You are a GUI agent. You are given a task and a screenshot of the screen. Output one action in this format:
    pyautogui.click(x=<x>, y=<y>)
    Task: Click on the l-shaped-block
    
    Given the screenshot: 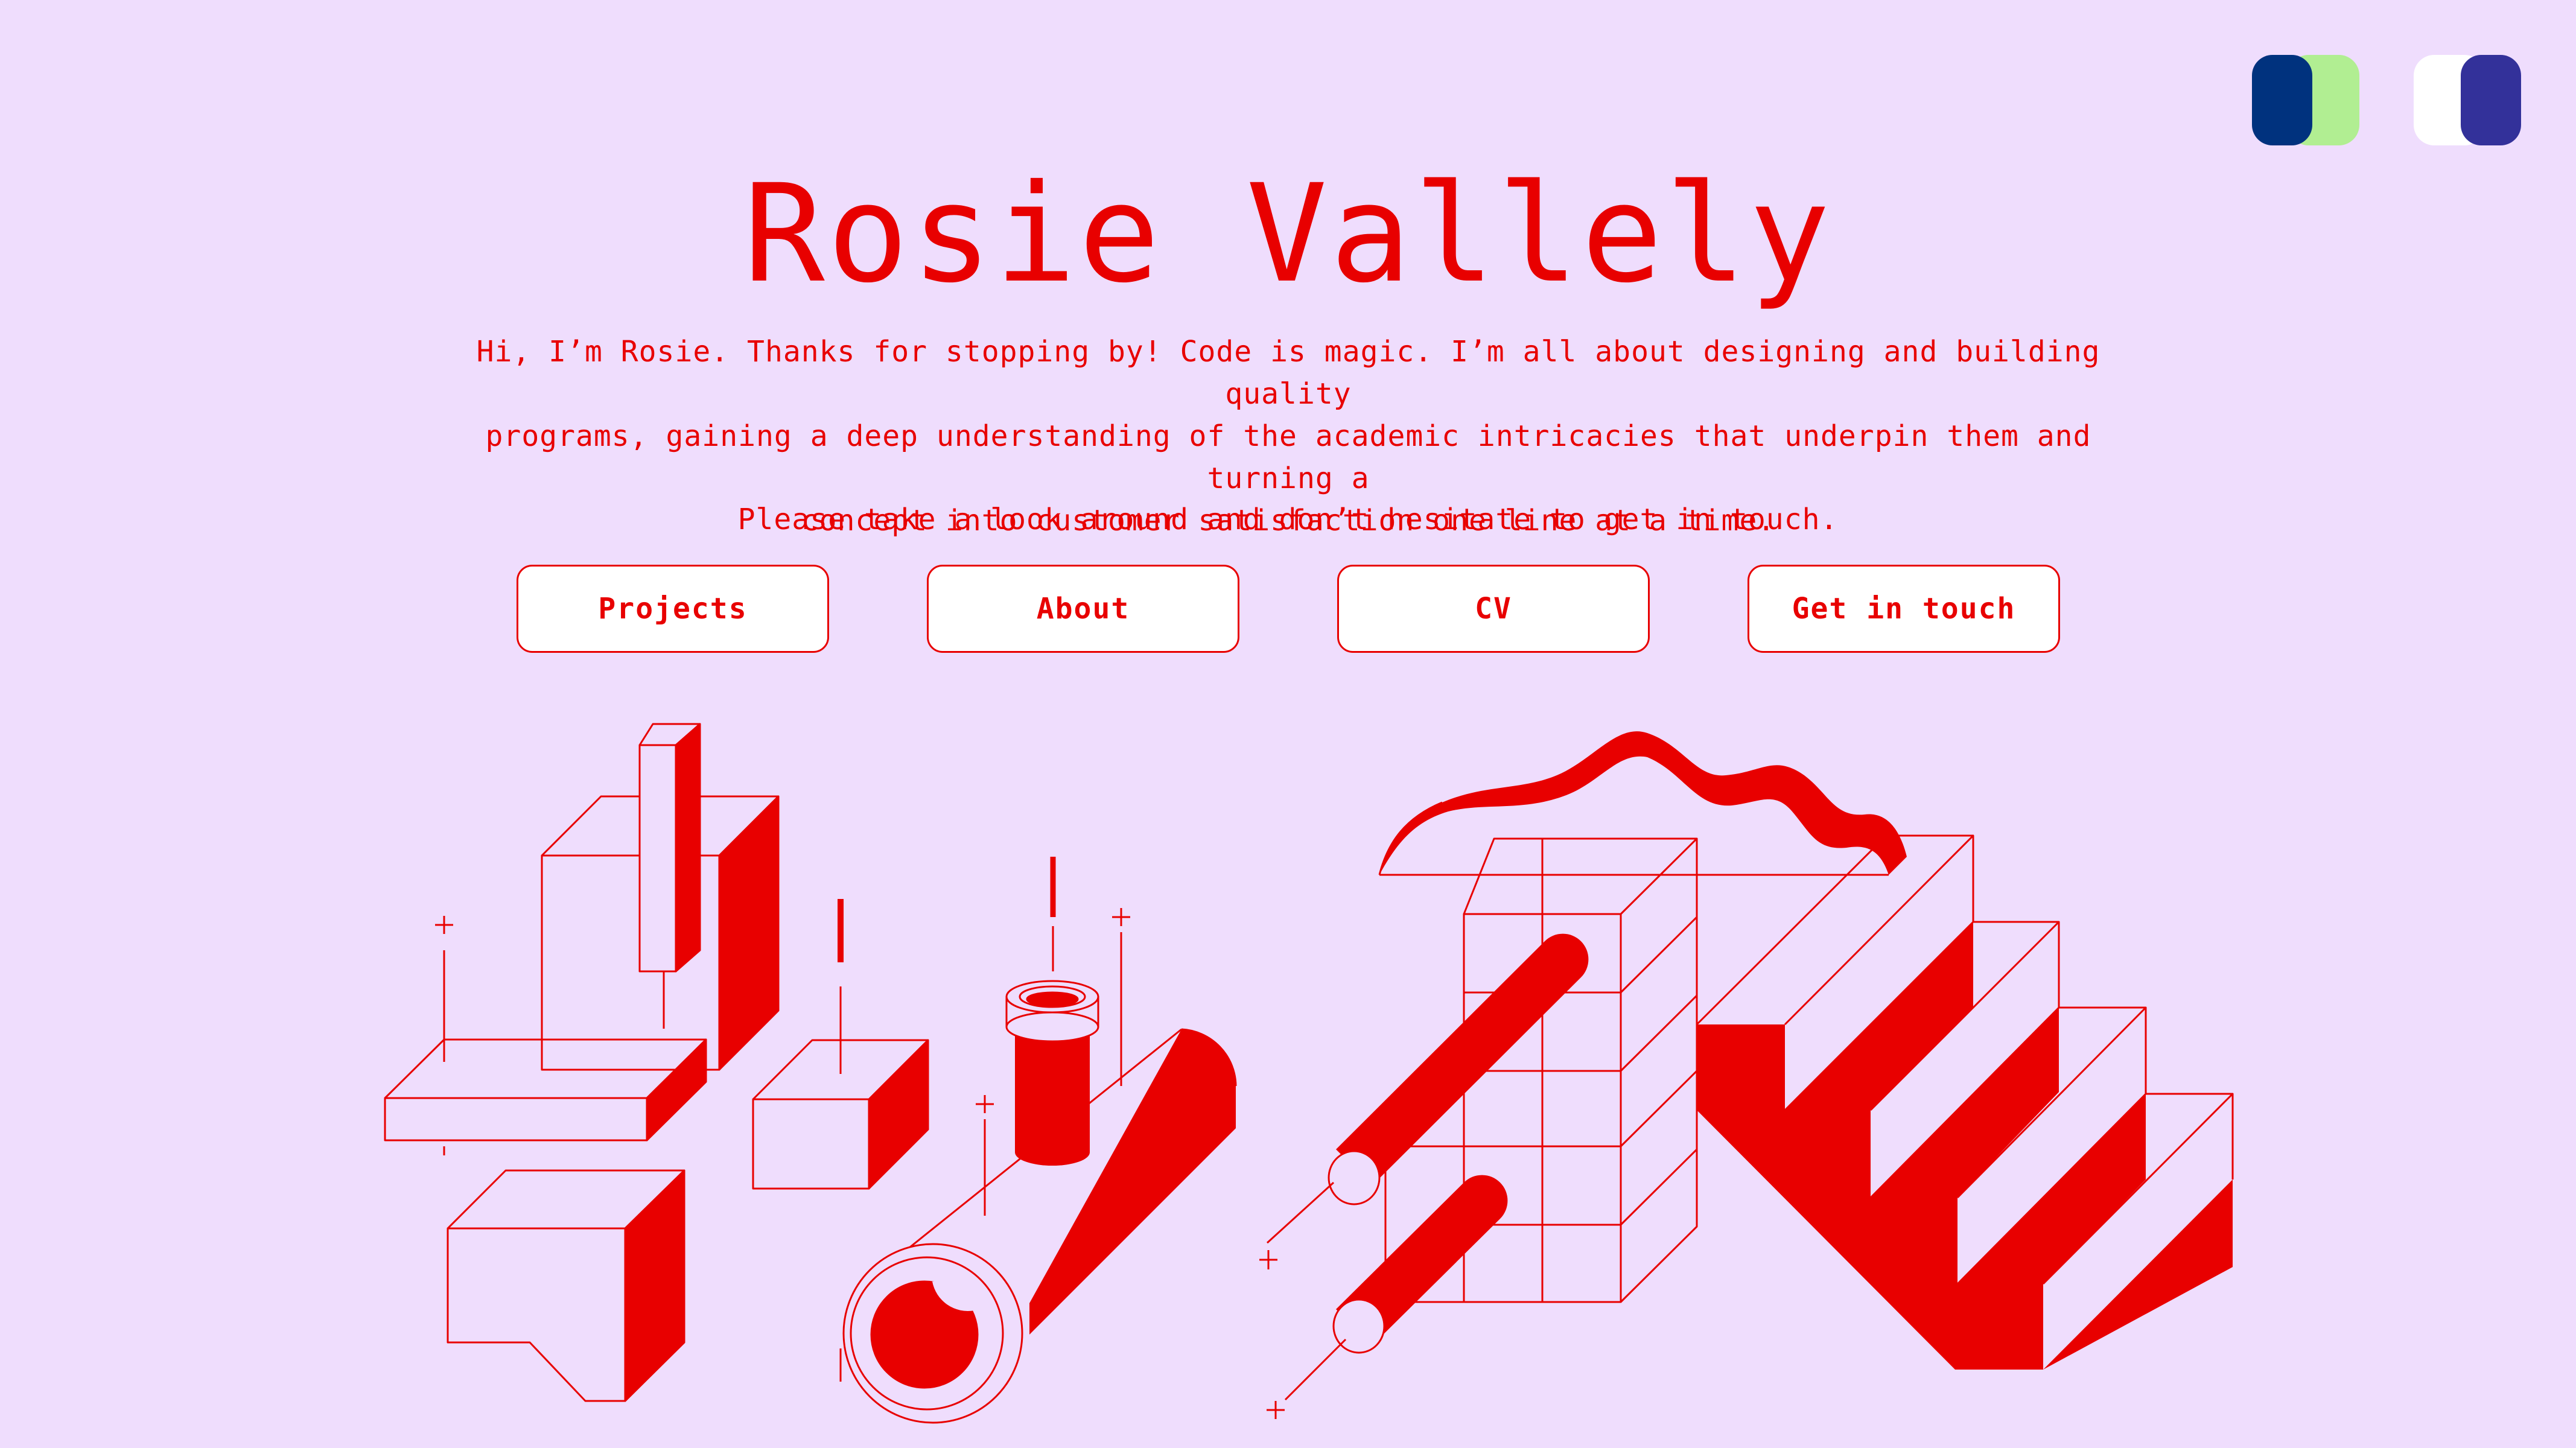 What is the action you would take?
    pyautogui.click(x=566, y=1286)
    